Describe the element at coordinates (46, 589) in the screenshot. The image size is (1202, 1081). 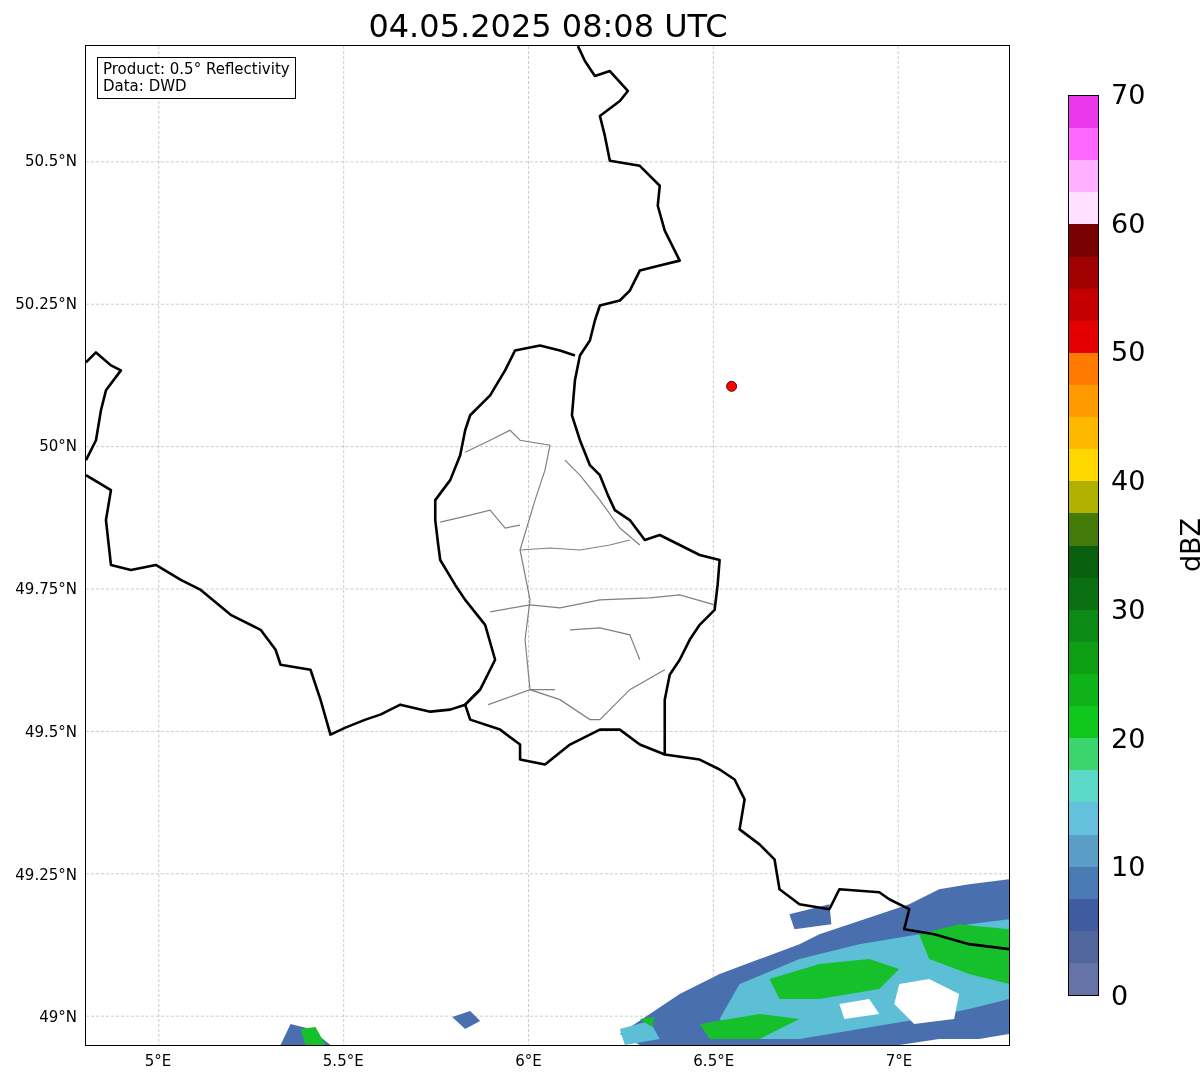
I see `axis-tick-label: 49.75°N` at that location.